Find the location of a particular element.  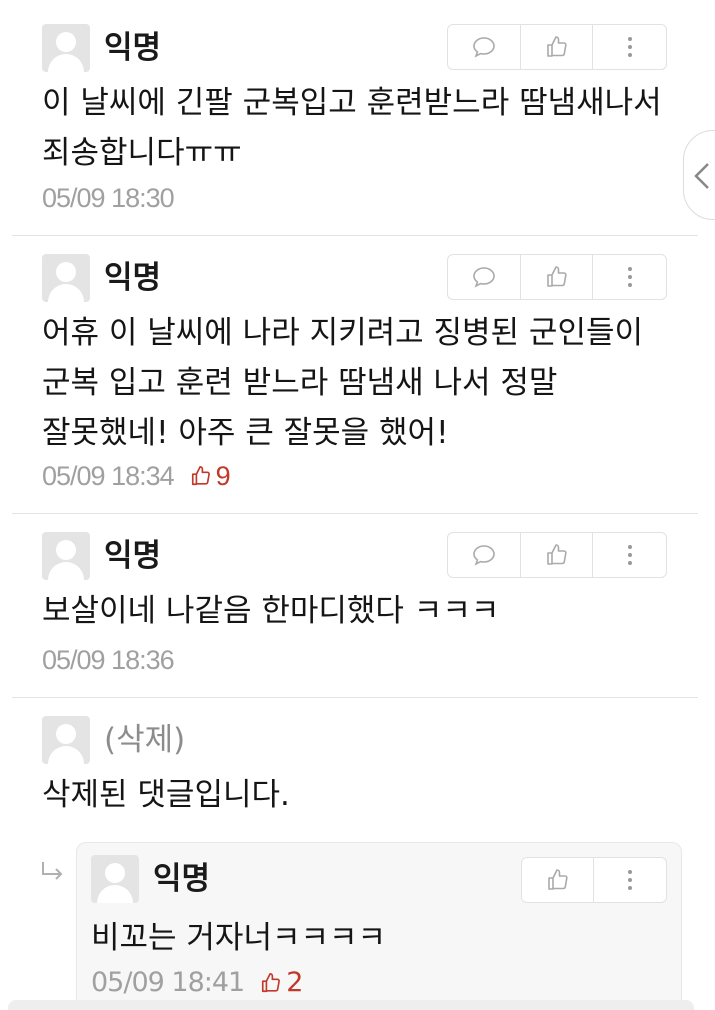

comment-text: 이 날씨에 긴팔 군복입고 훈련받느라 땀냄새나서 죄송합니다ㅠㅠ is located at coordinates (362, 128).